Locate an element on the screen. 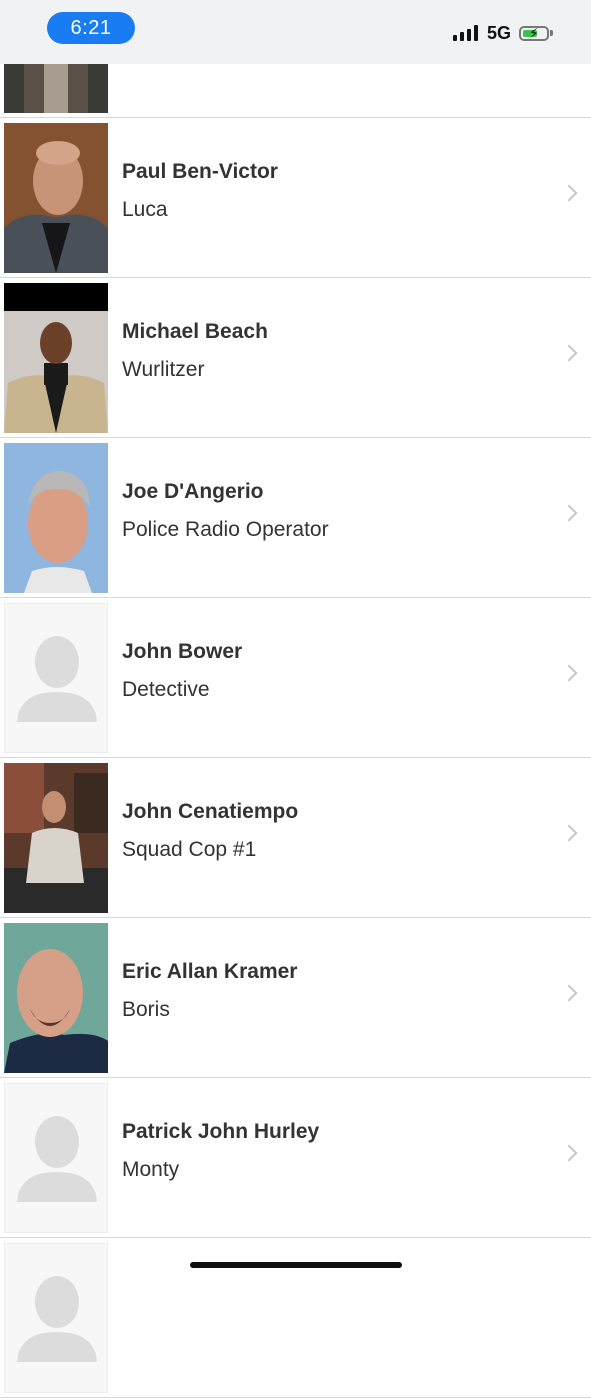 The image size is (591, 1398). actor-name: John Bower is located at coordinates (182, 651).